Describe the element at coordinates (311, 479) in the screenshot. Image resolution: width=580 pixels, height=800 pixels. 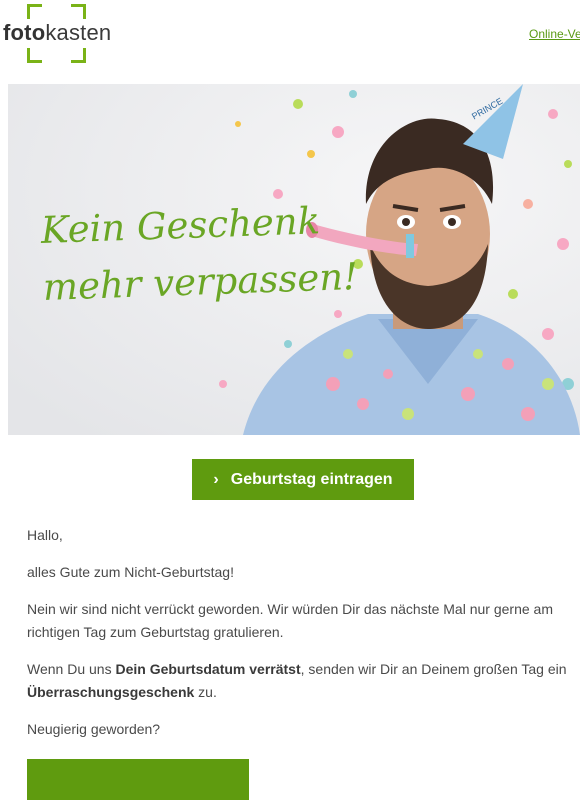
I see `button-label: Geburtstag eintragen` at that location.